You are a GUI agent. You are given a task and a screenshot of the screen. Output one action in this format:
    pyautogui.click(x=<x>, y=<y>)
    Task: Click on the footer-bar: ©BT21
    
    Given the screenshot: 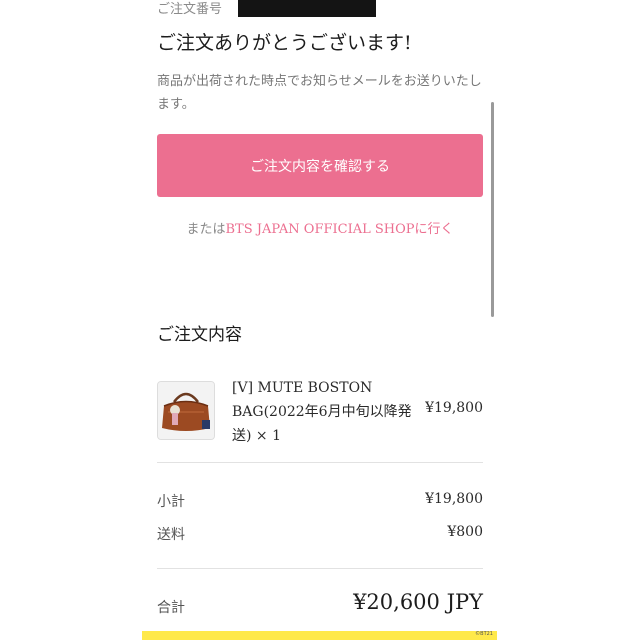 What is the action you would take?
    pyautogui.click(x=319, y=635)
    